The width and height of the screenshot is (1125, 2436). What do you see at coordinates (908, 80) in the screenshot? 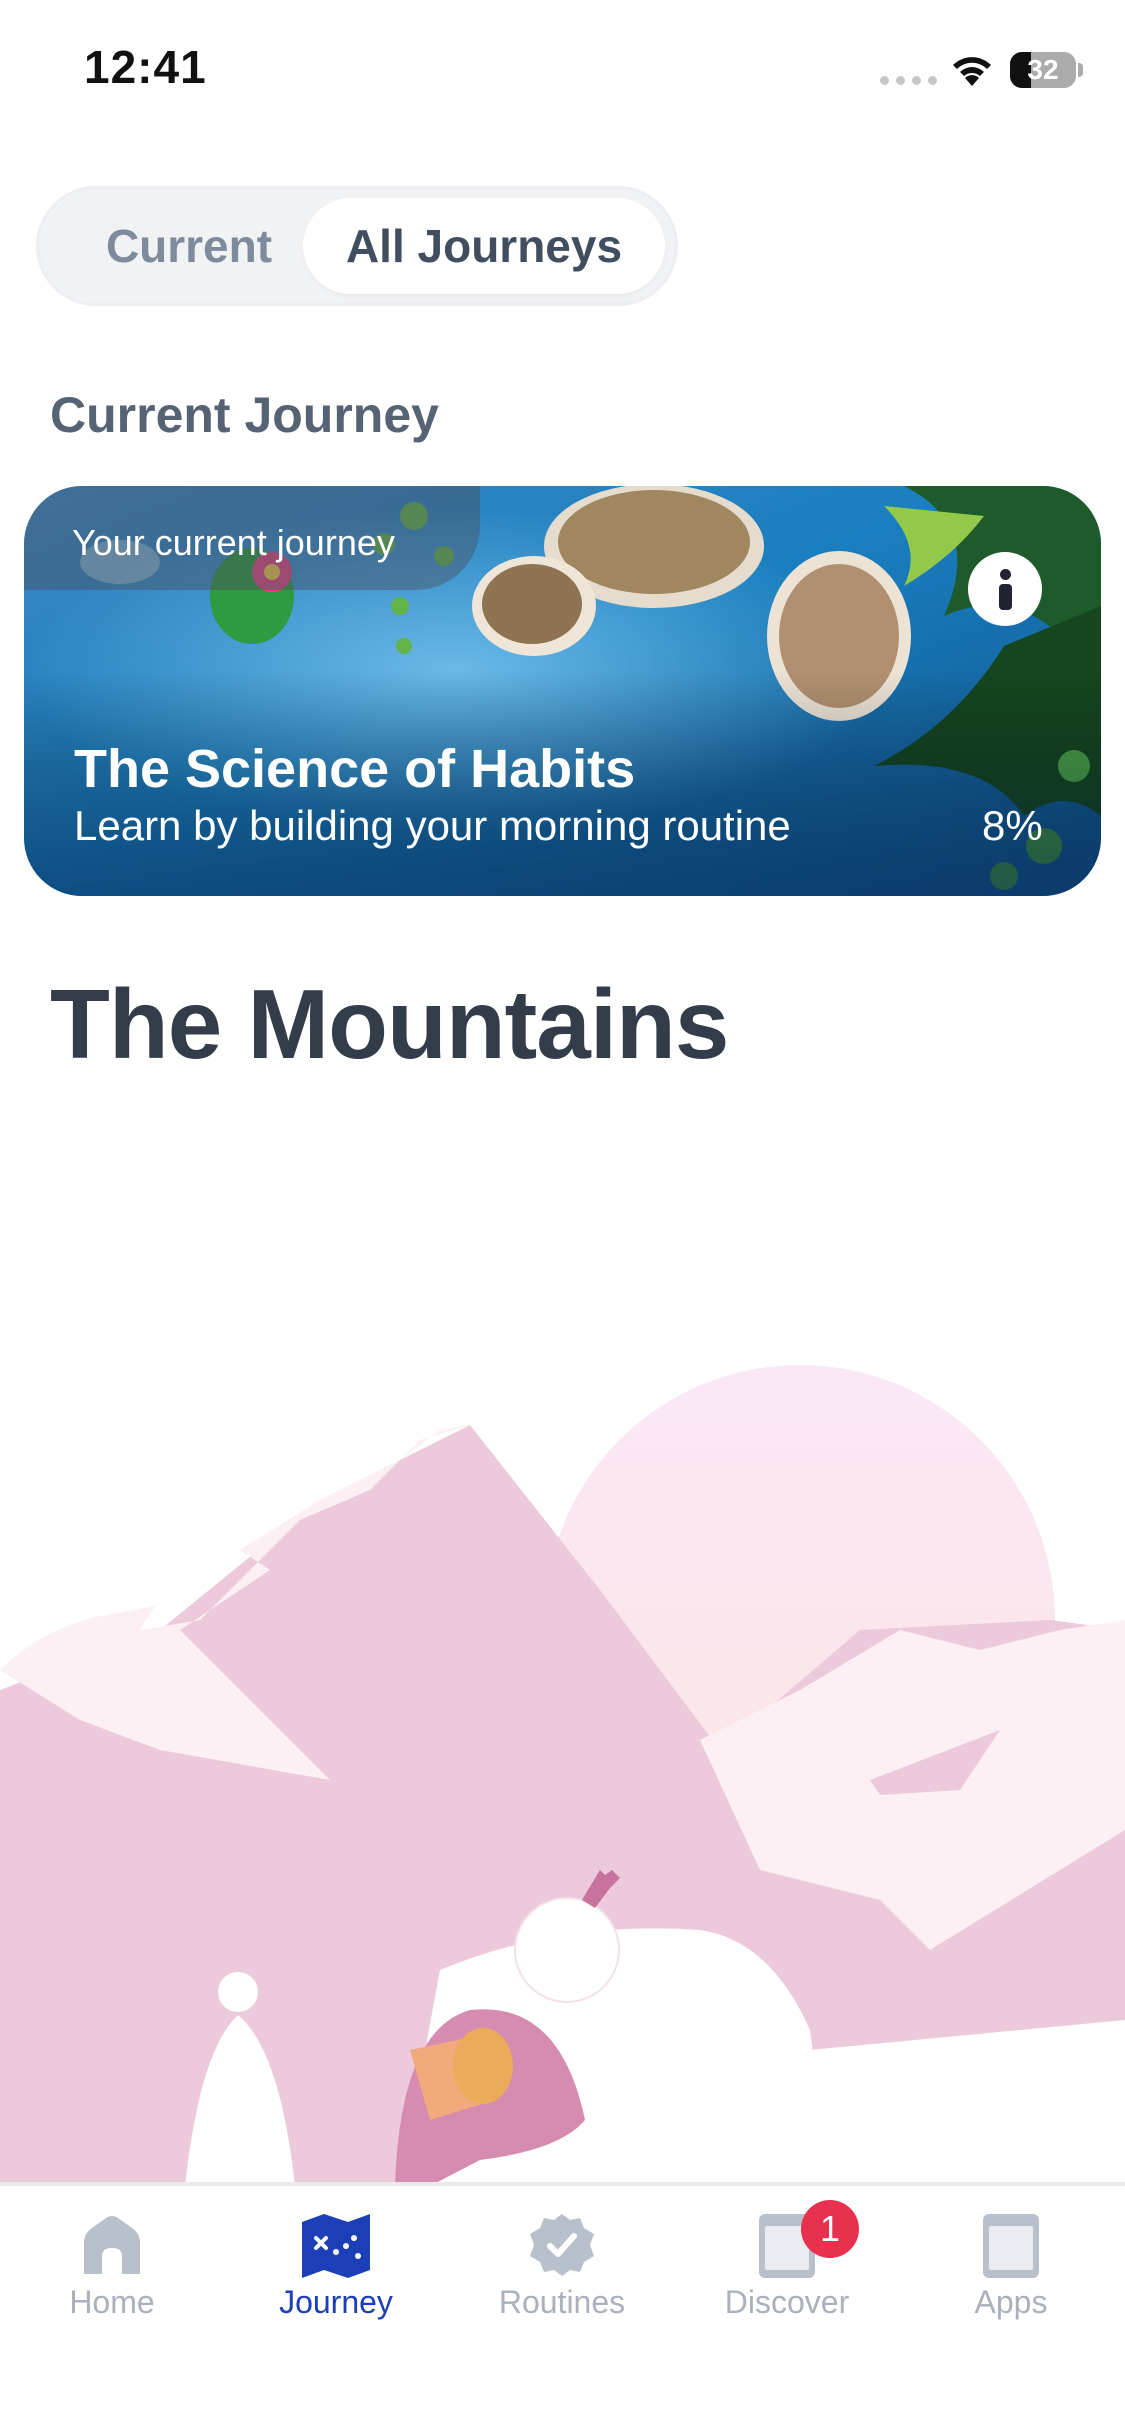
I see `signal-dots-icon` at bounding box center [908, 80].